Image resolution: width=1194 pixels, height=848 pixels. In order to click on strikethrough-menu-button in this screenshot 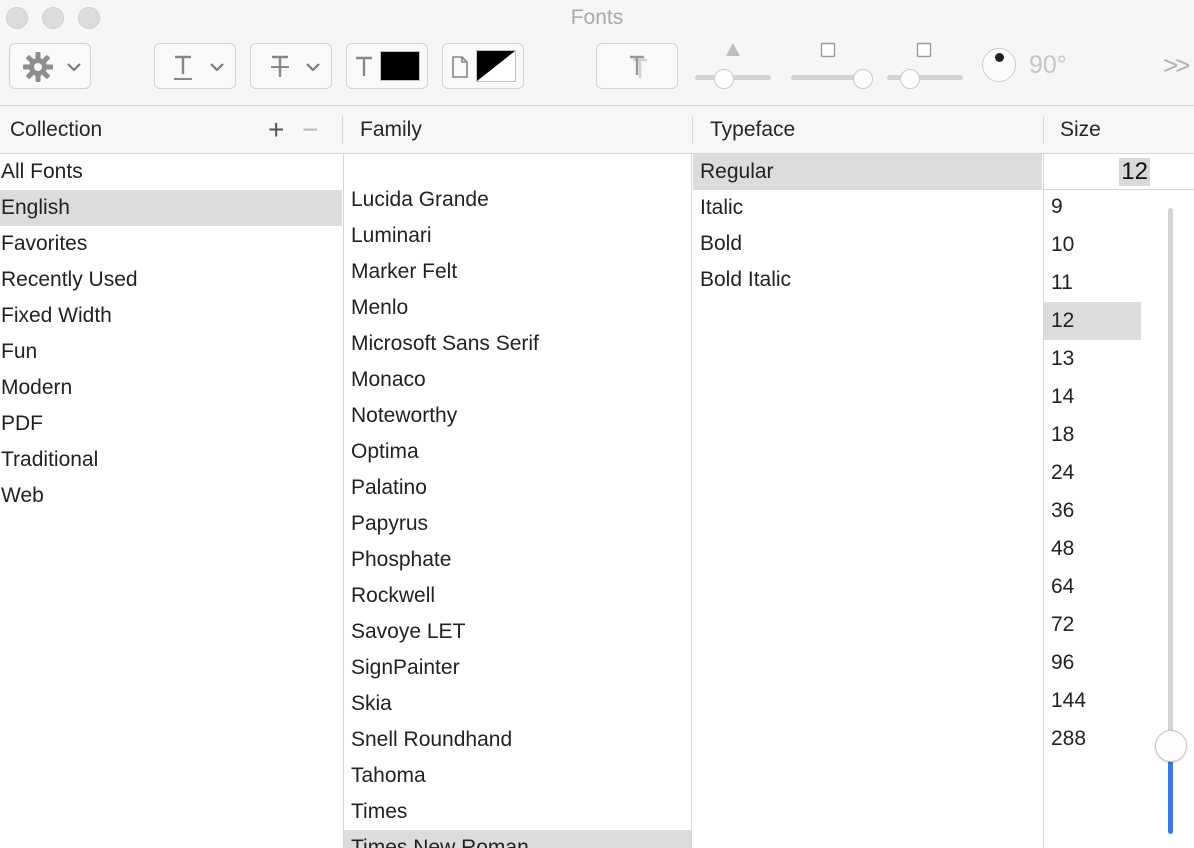, I will do `click(291, 66)`.